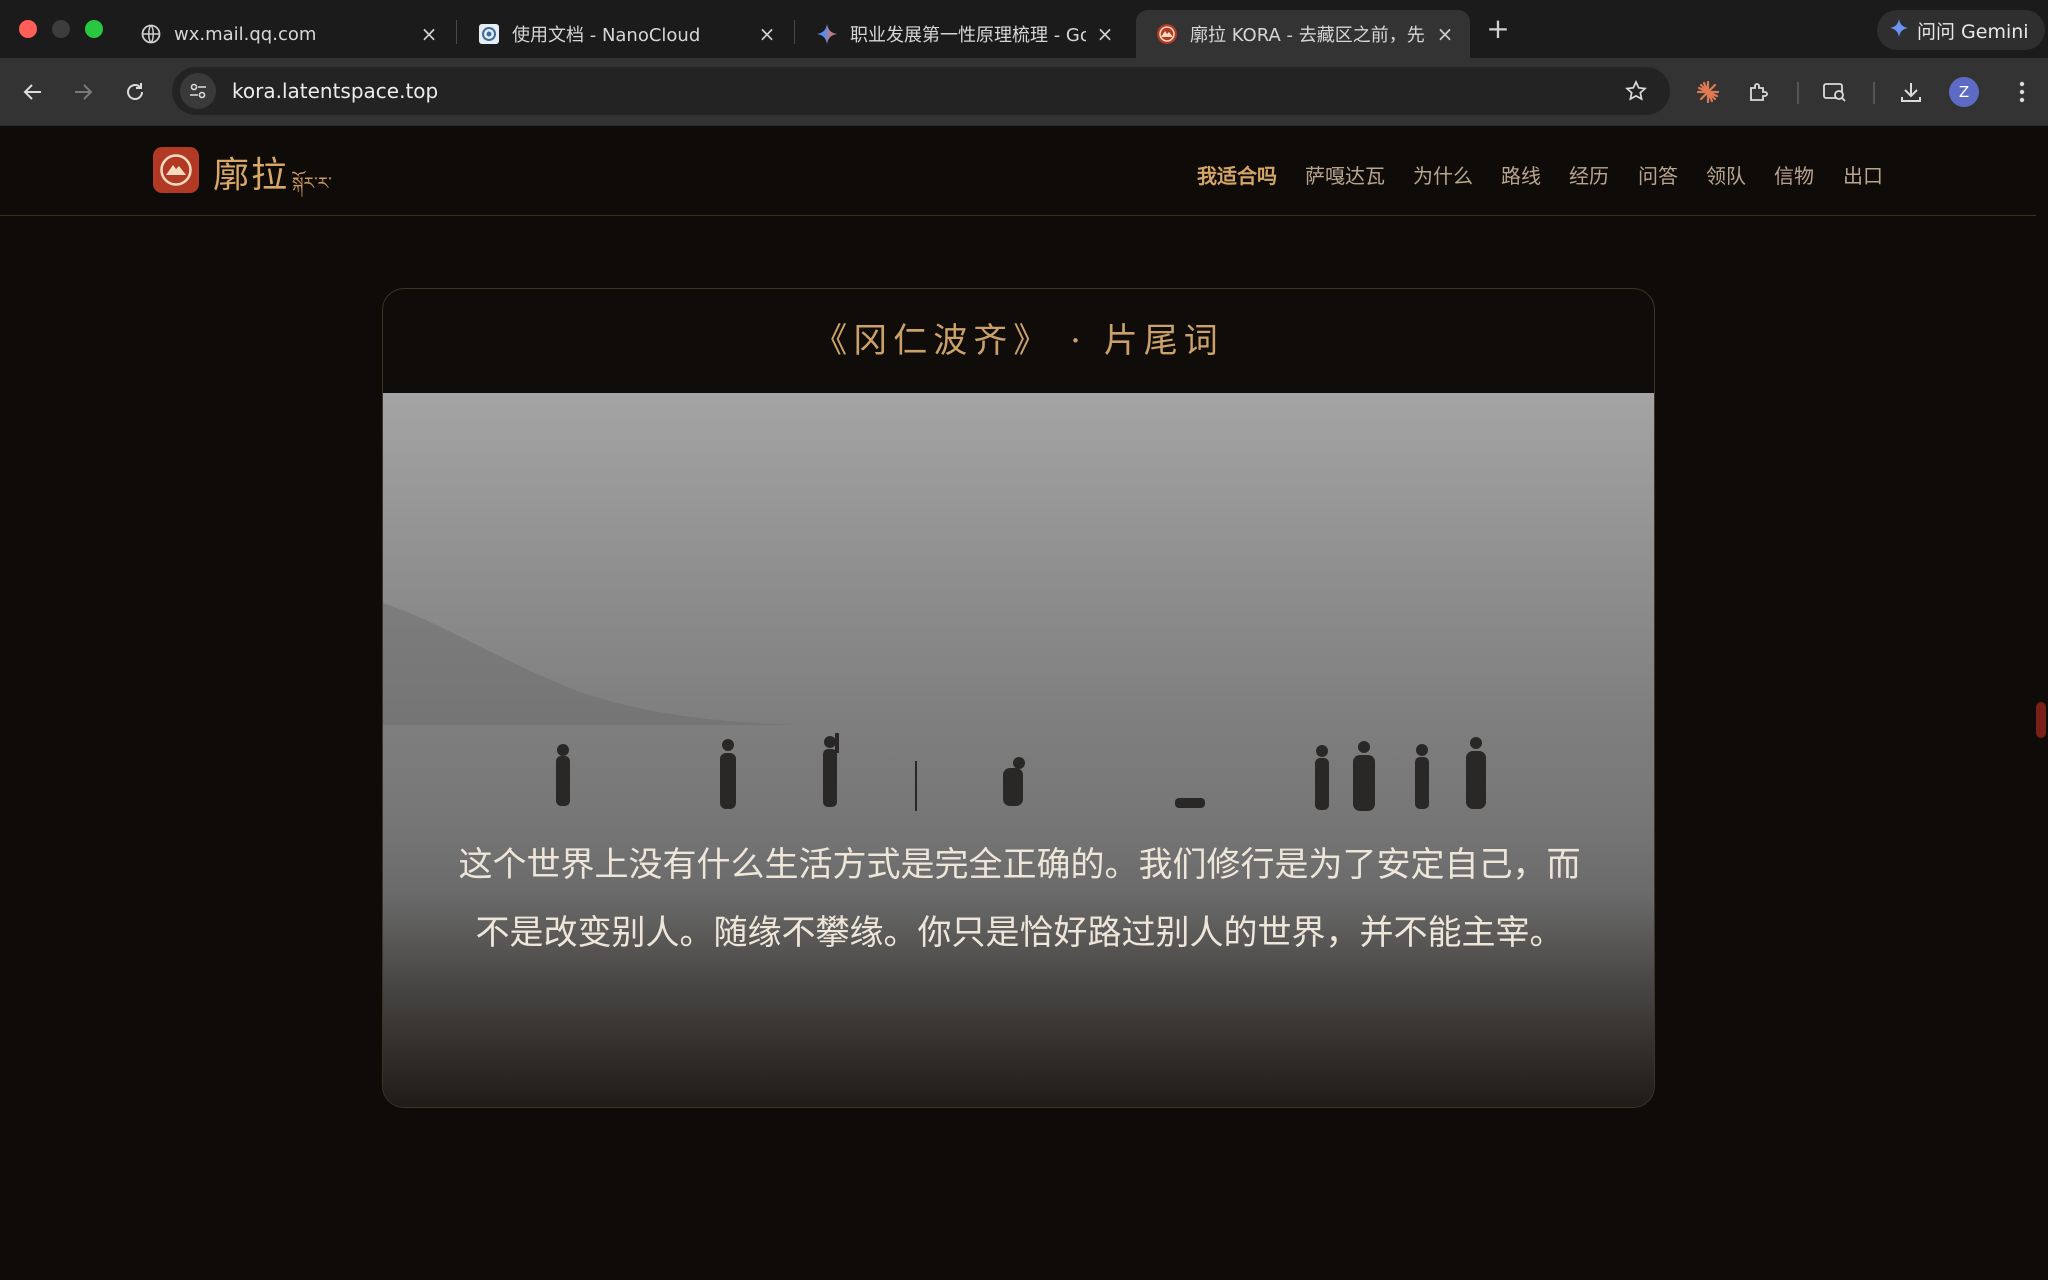  I want to click on pilgrims-silhouettes, so click(934, 707).